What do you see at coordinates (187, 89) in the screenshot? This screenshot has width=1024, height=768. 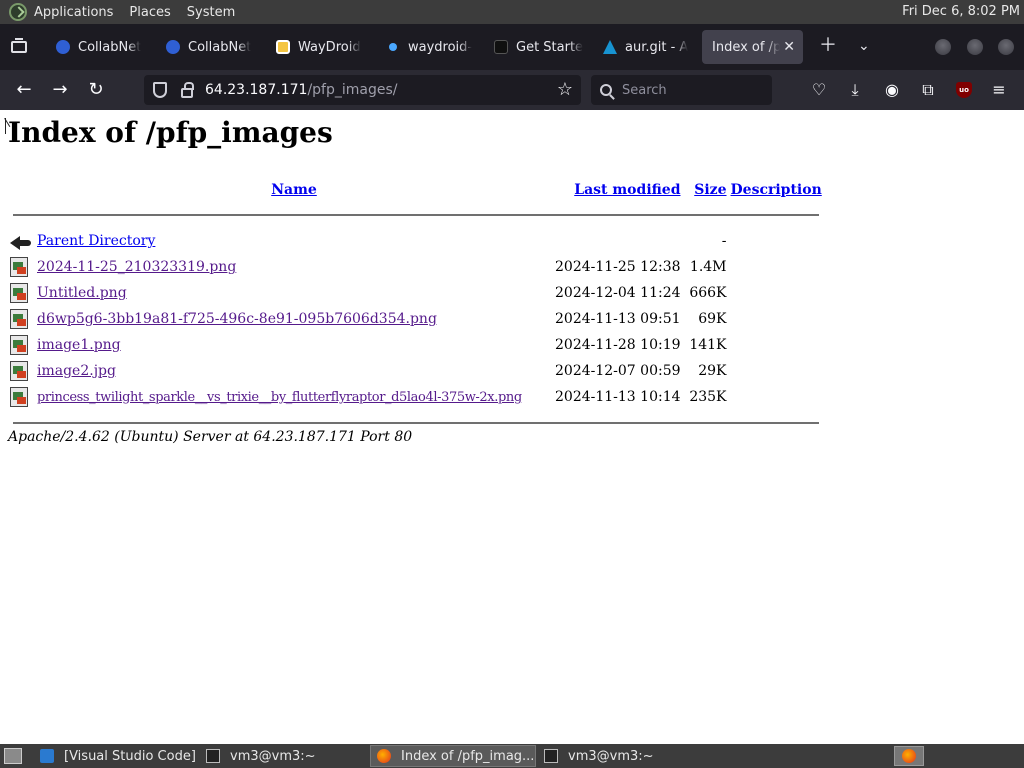 I see `lock-icon` at bounding box center [187, 89].